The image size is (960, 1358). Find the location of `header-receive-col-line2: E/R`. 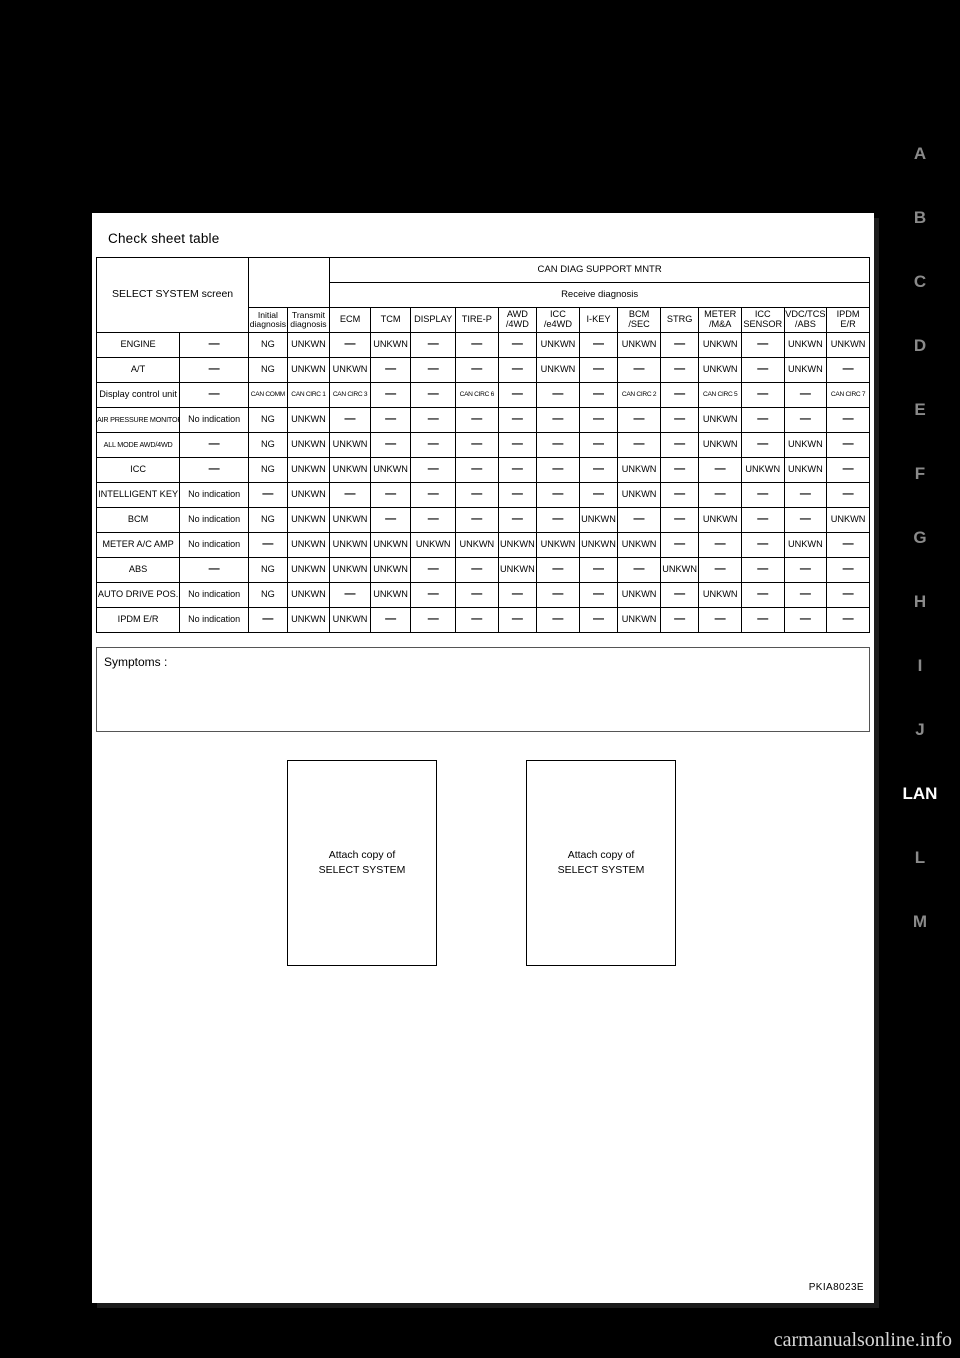

header-receive-col-line2: E/R is located at coordinates (848, 324).